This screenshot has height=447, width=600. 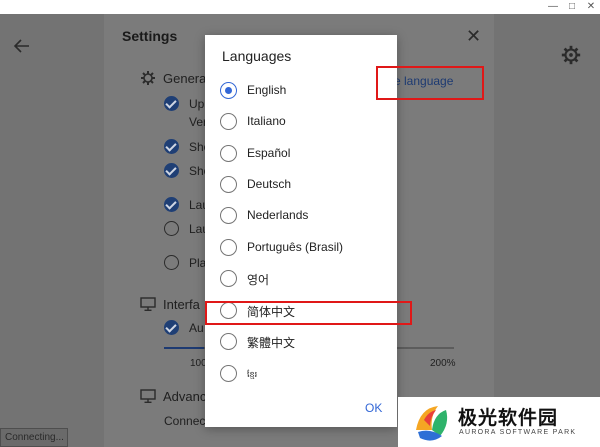 What do you see at coordinates (185, 396) in the screenshot?
I see `section-advanced-label: Advanc` at bounding box center [185, 396].